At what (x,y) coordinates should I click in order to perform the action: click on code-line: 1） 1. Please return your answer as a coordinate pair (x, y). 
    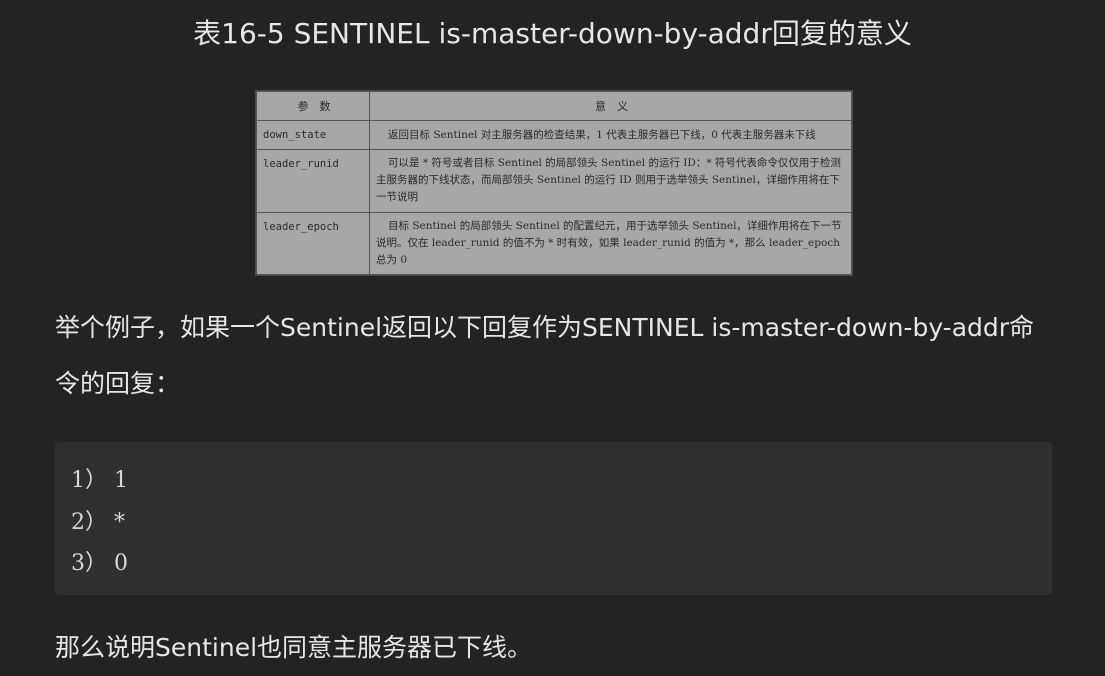
    Looking at the image, I should click on (99, 480).